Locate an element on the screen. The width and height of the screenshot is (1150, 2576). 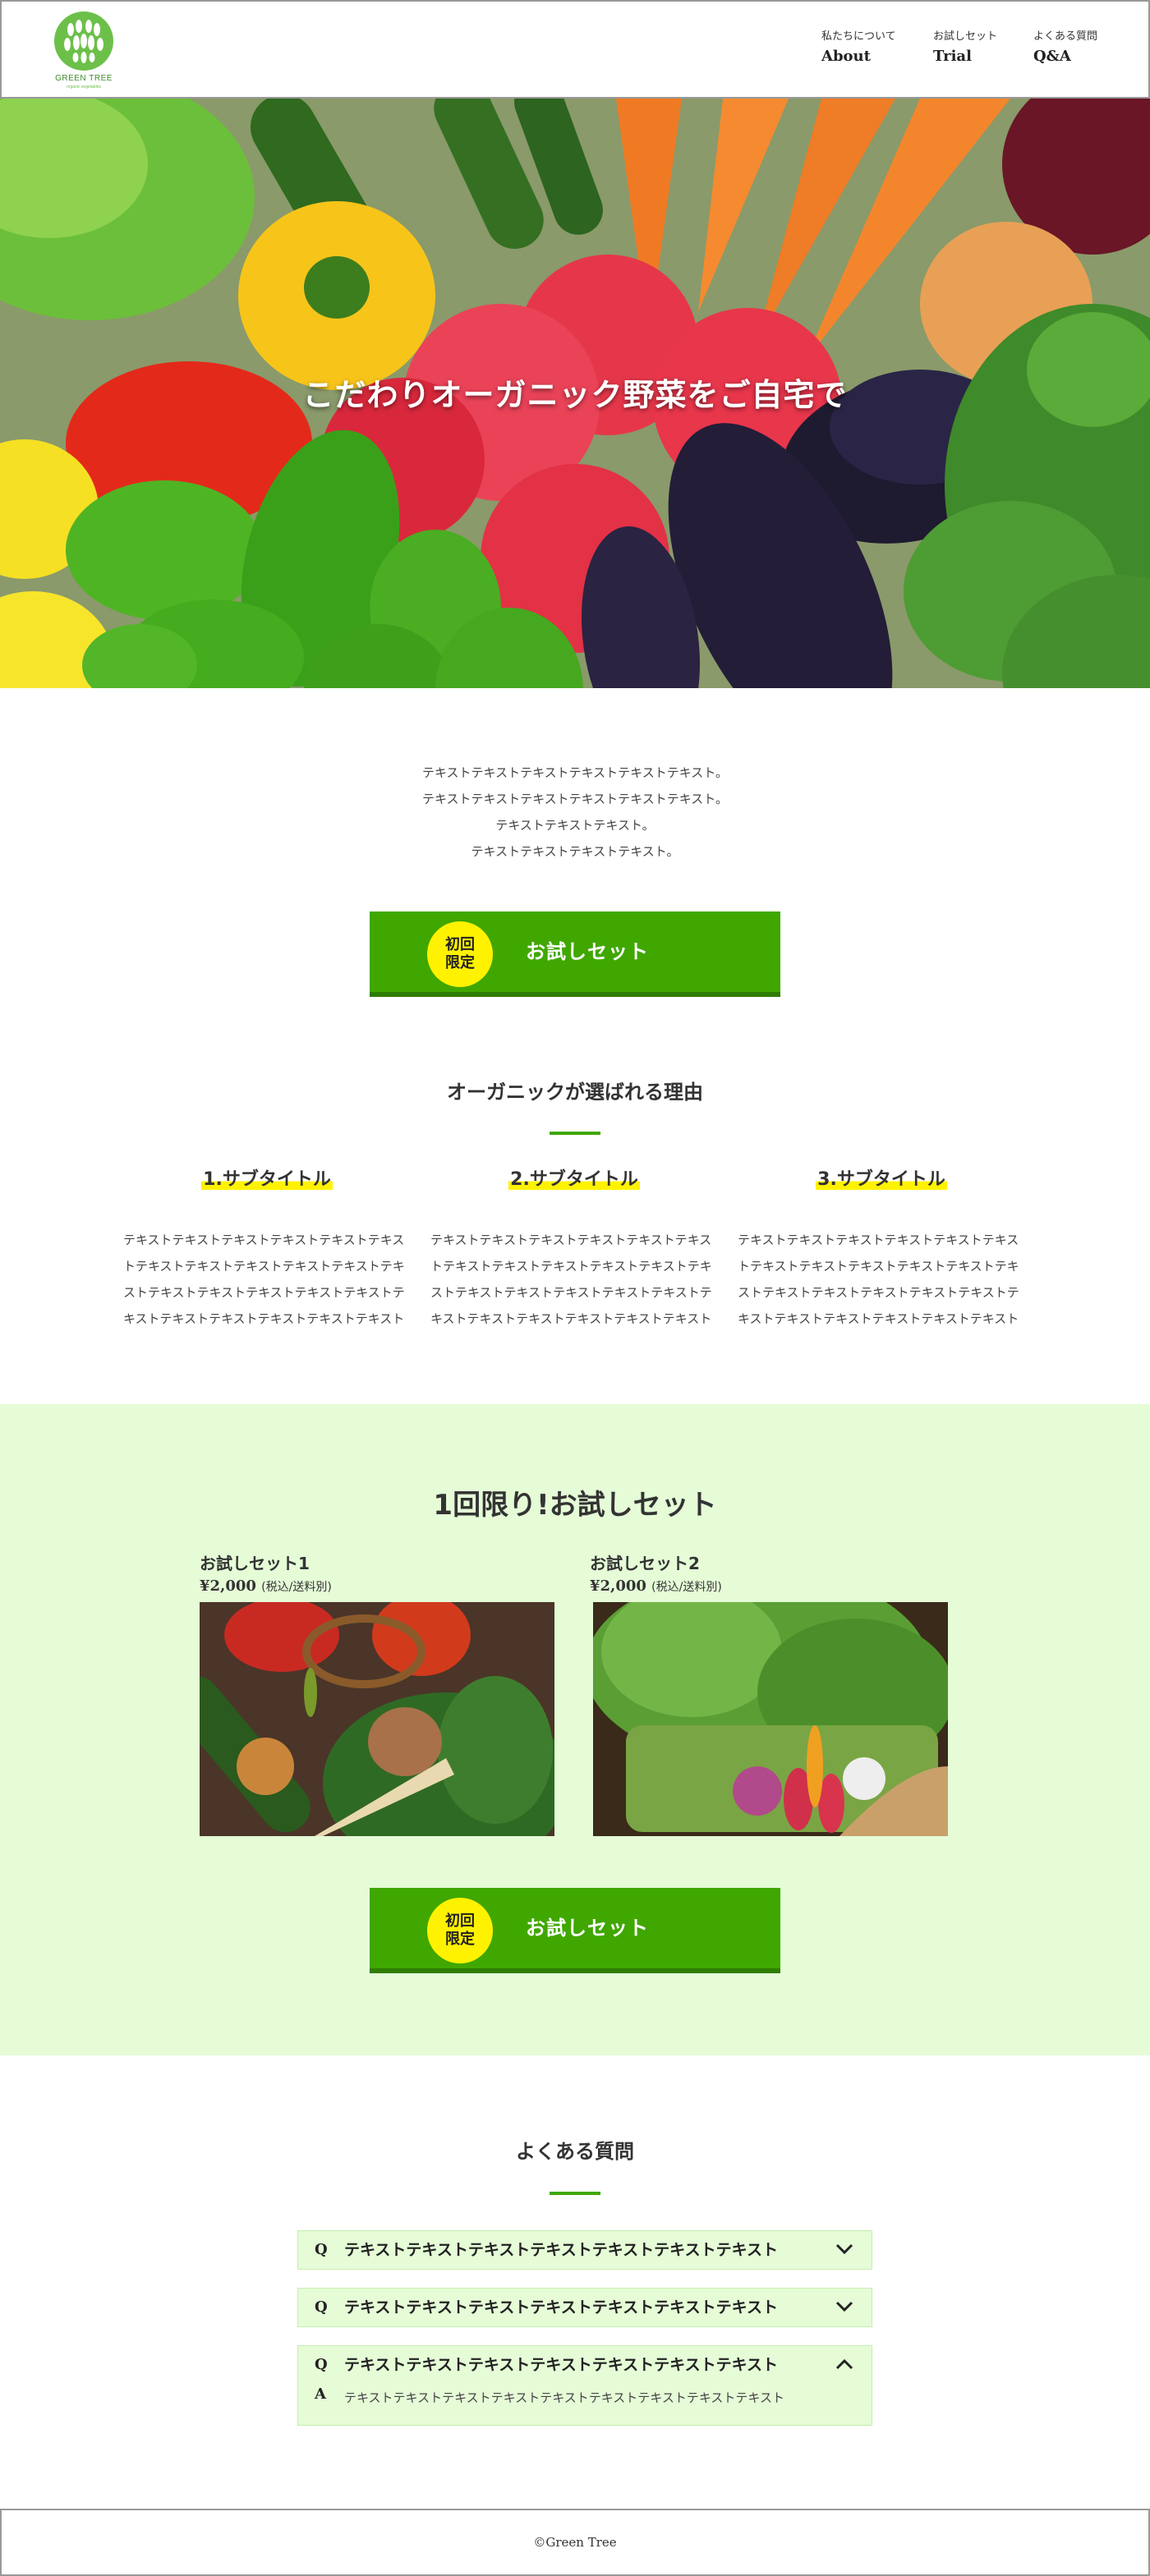
set-name: お試しセット1 is located at coordinates (255, 1563).